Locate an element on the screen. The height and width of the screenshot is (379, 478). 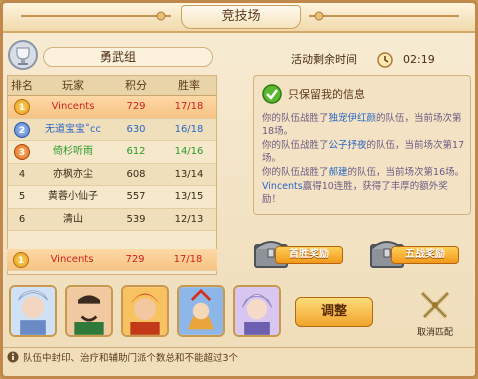
timer: 活动剩余时间 02:19 is located at coordinates (381, 60).